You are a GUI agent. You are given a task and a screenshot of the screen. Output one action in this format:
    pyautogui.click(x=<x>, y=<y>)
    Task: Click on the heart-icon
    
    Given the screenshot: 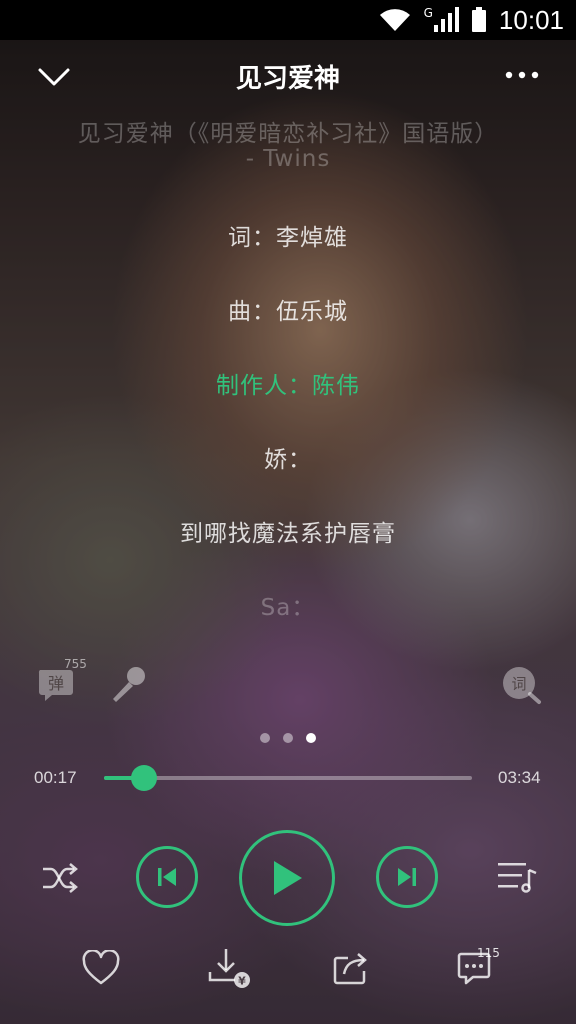 What is the action you would take?
    pyautogui.click(x=101, y=967)
    